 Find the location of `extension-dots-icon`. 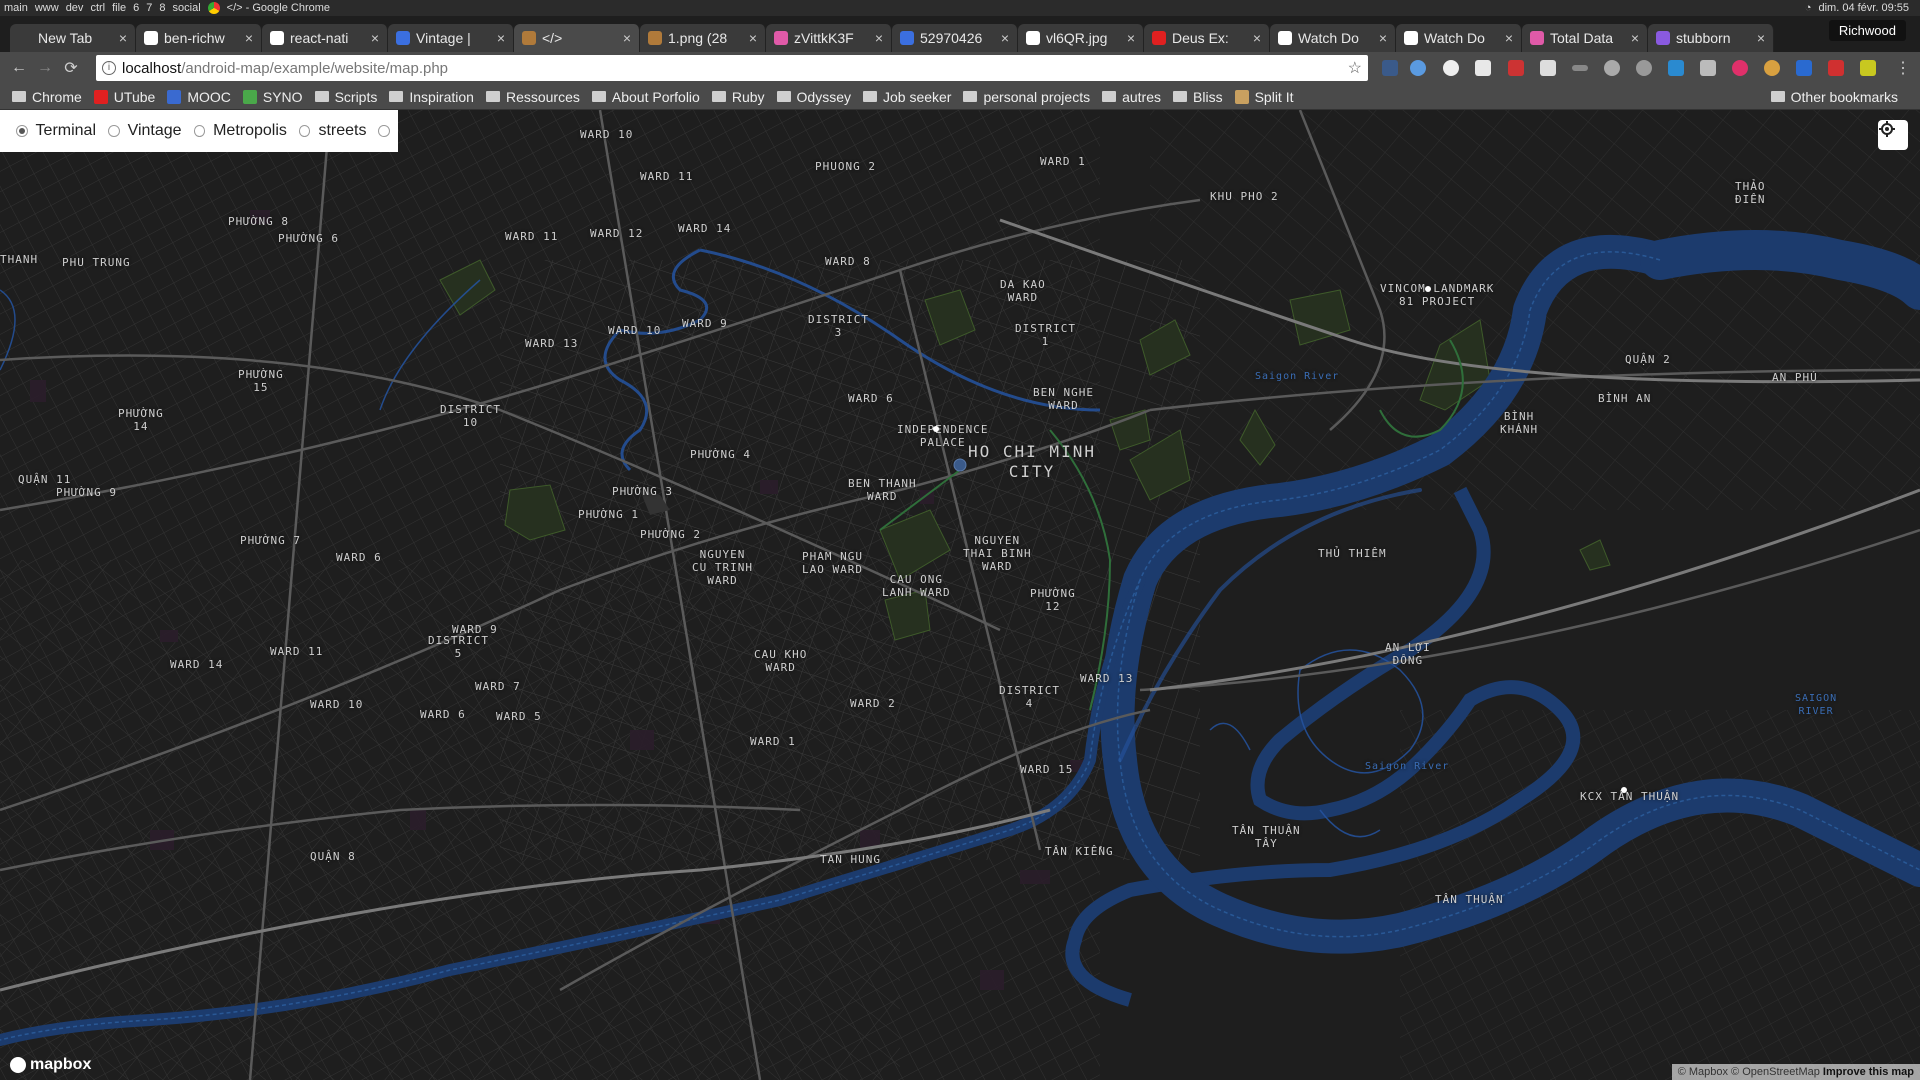

extension-dots-icon is located at coordinates (1580, 68).